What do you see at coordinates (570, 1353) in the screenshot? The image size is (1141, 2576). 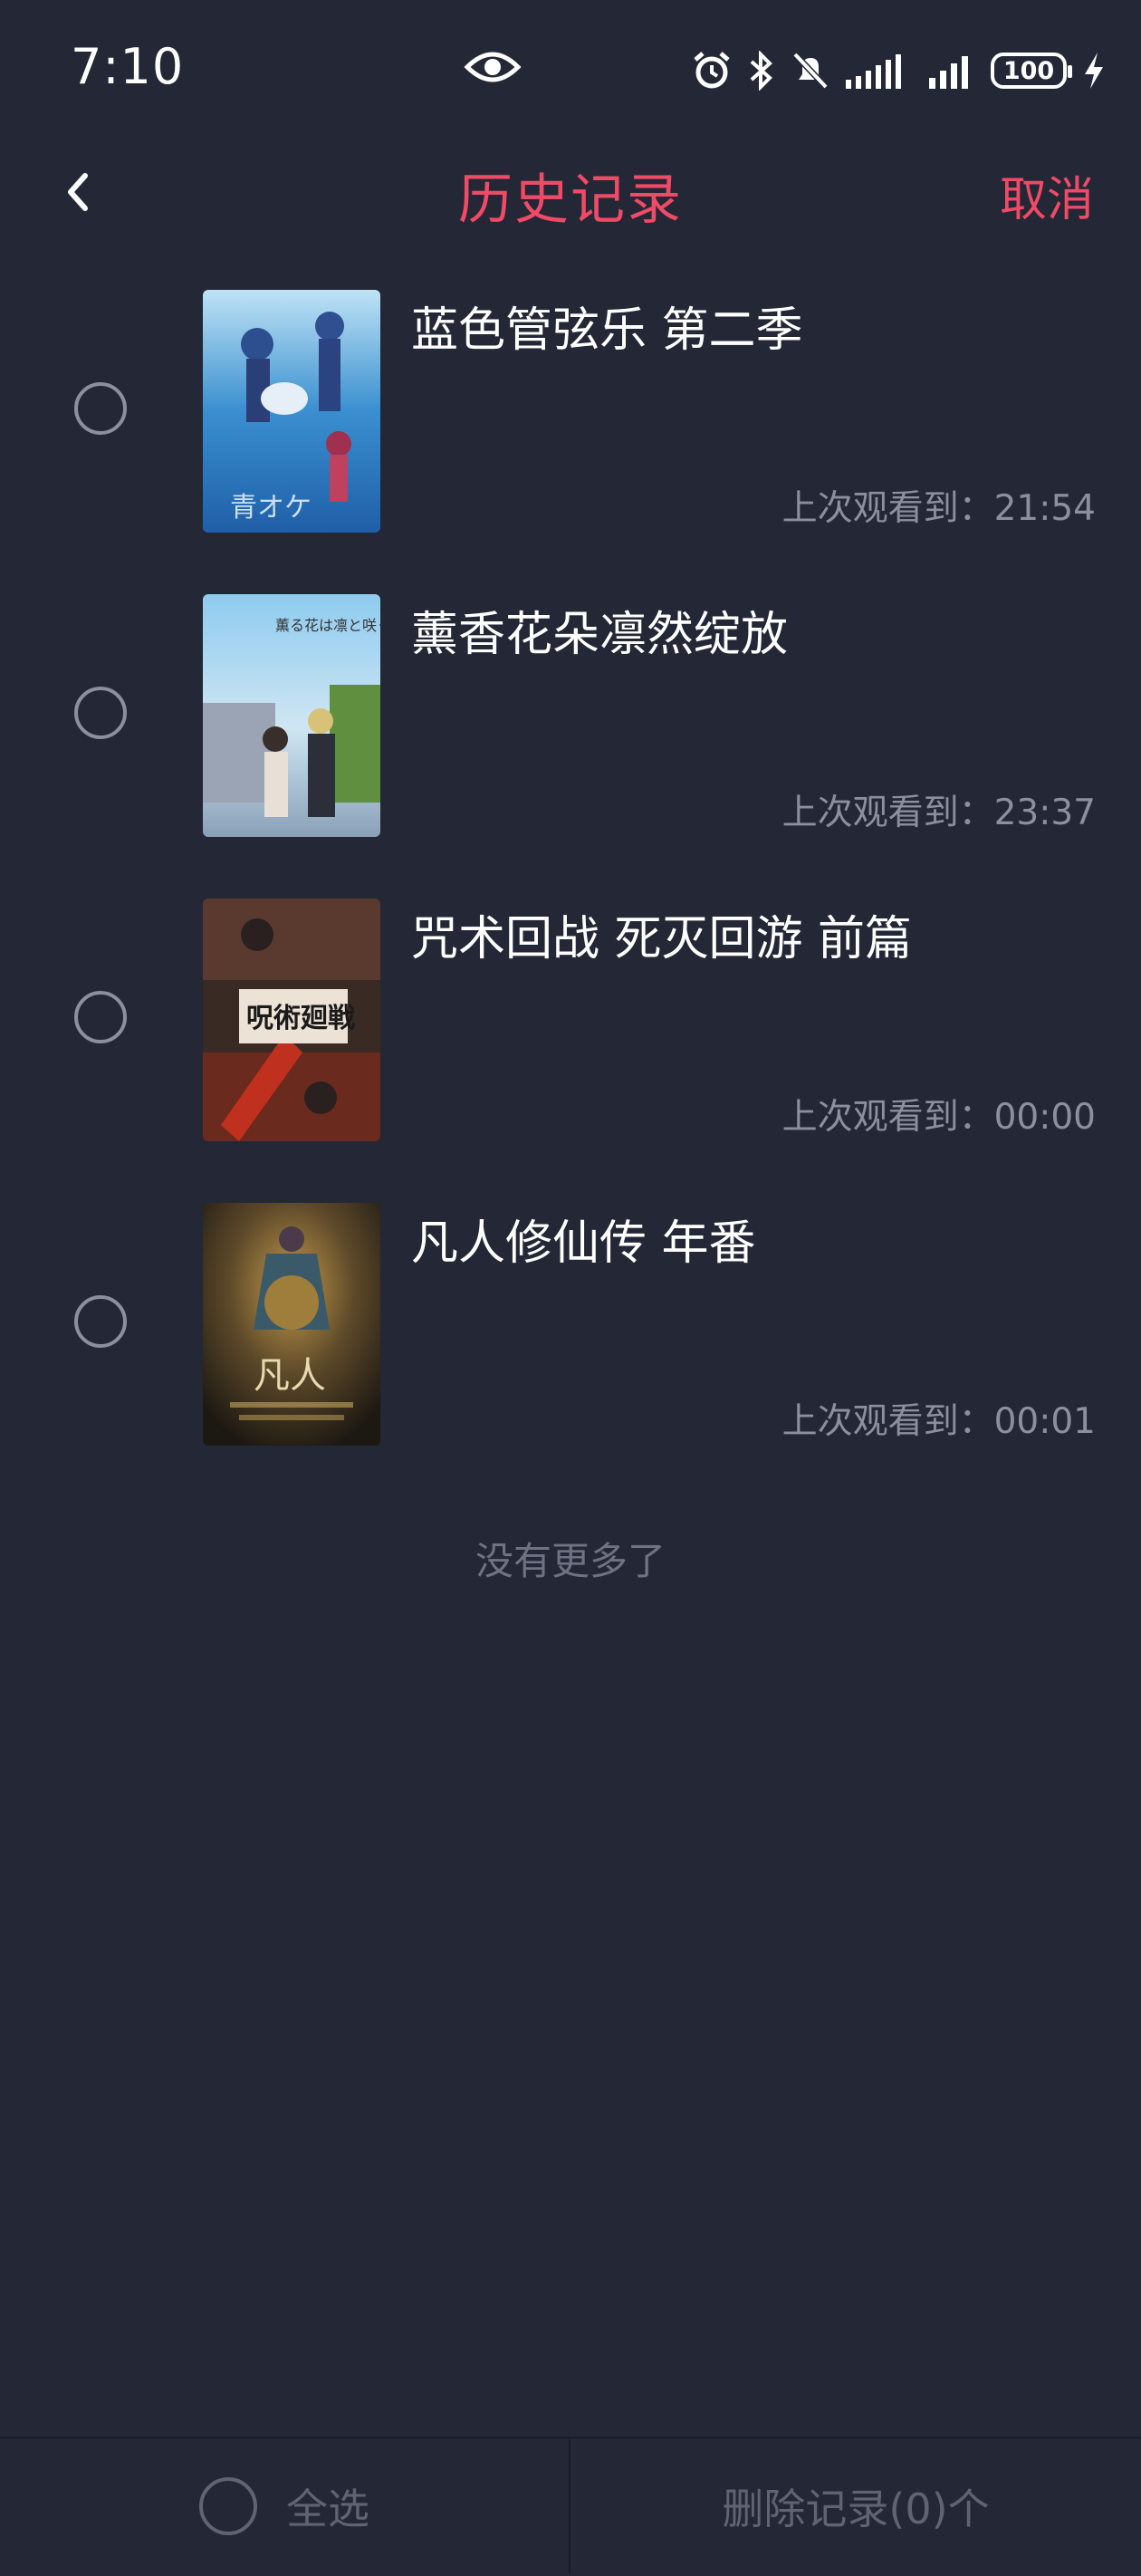 I see `history-item: 凡人 凡人修仙传 年番 上次观看到：00:01` at bounding box center [570, 1353].